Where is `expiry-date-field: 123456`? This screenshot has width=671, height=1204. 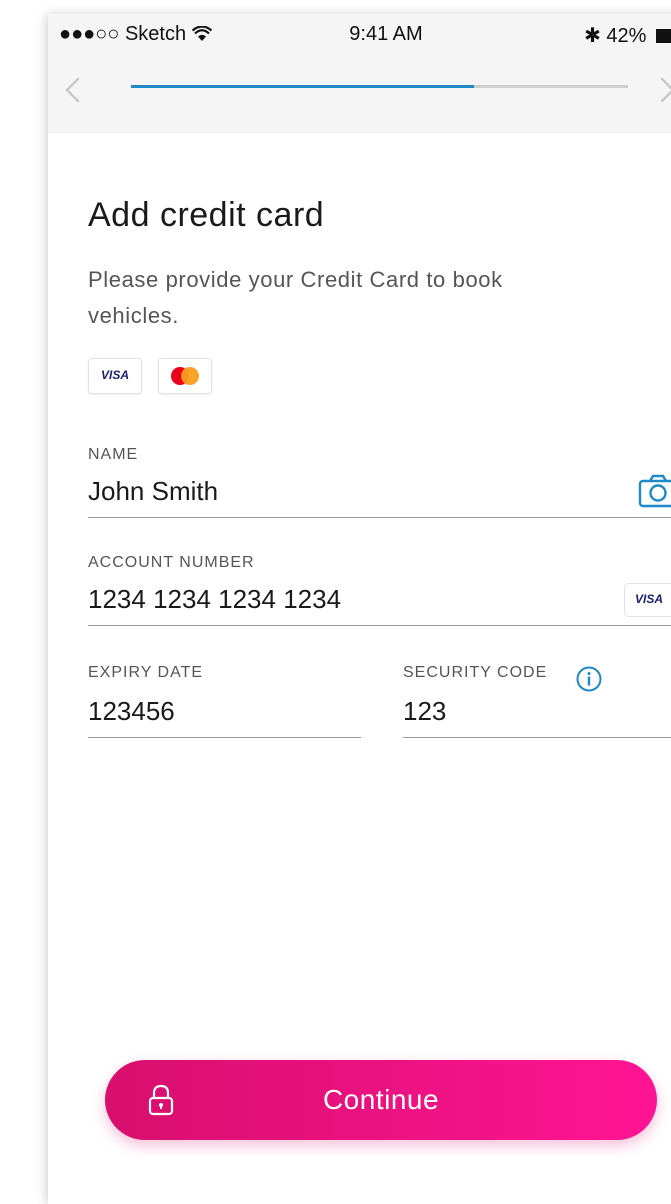 expiry-date-field: 123456 is located at coordinates (131, 711).